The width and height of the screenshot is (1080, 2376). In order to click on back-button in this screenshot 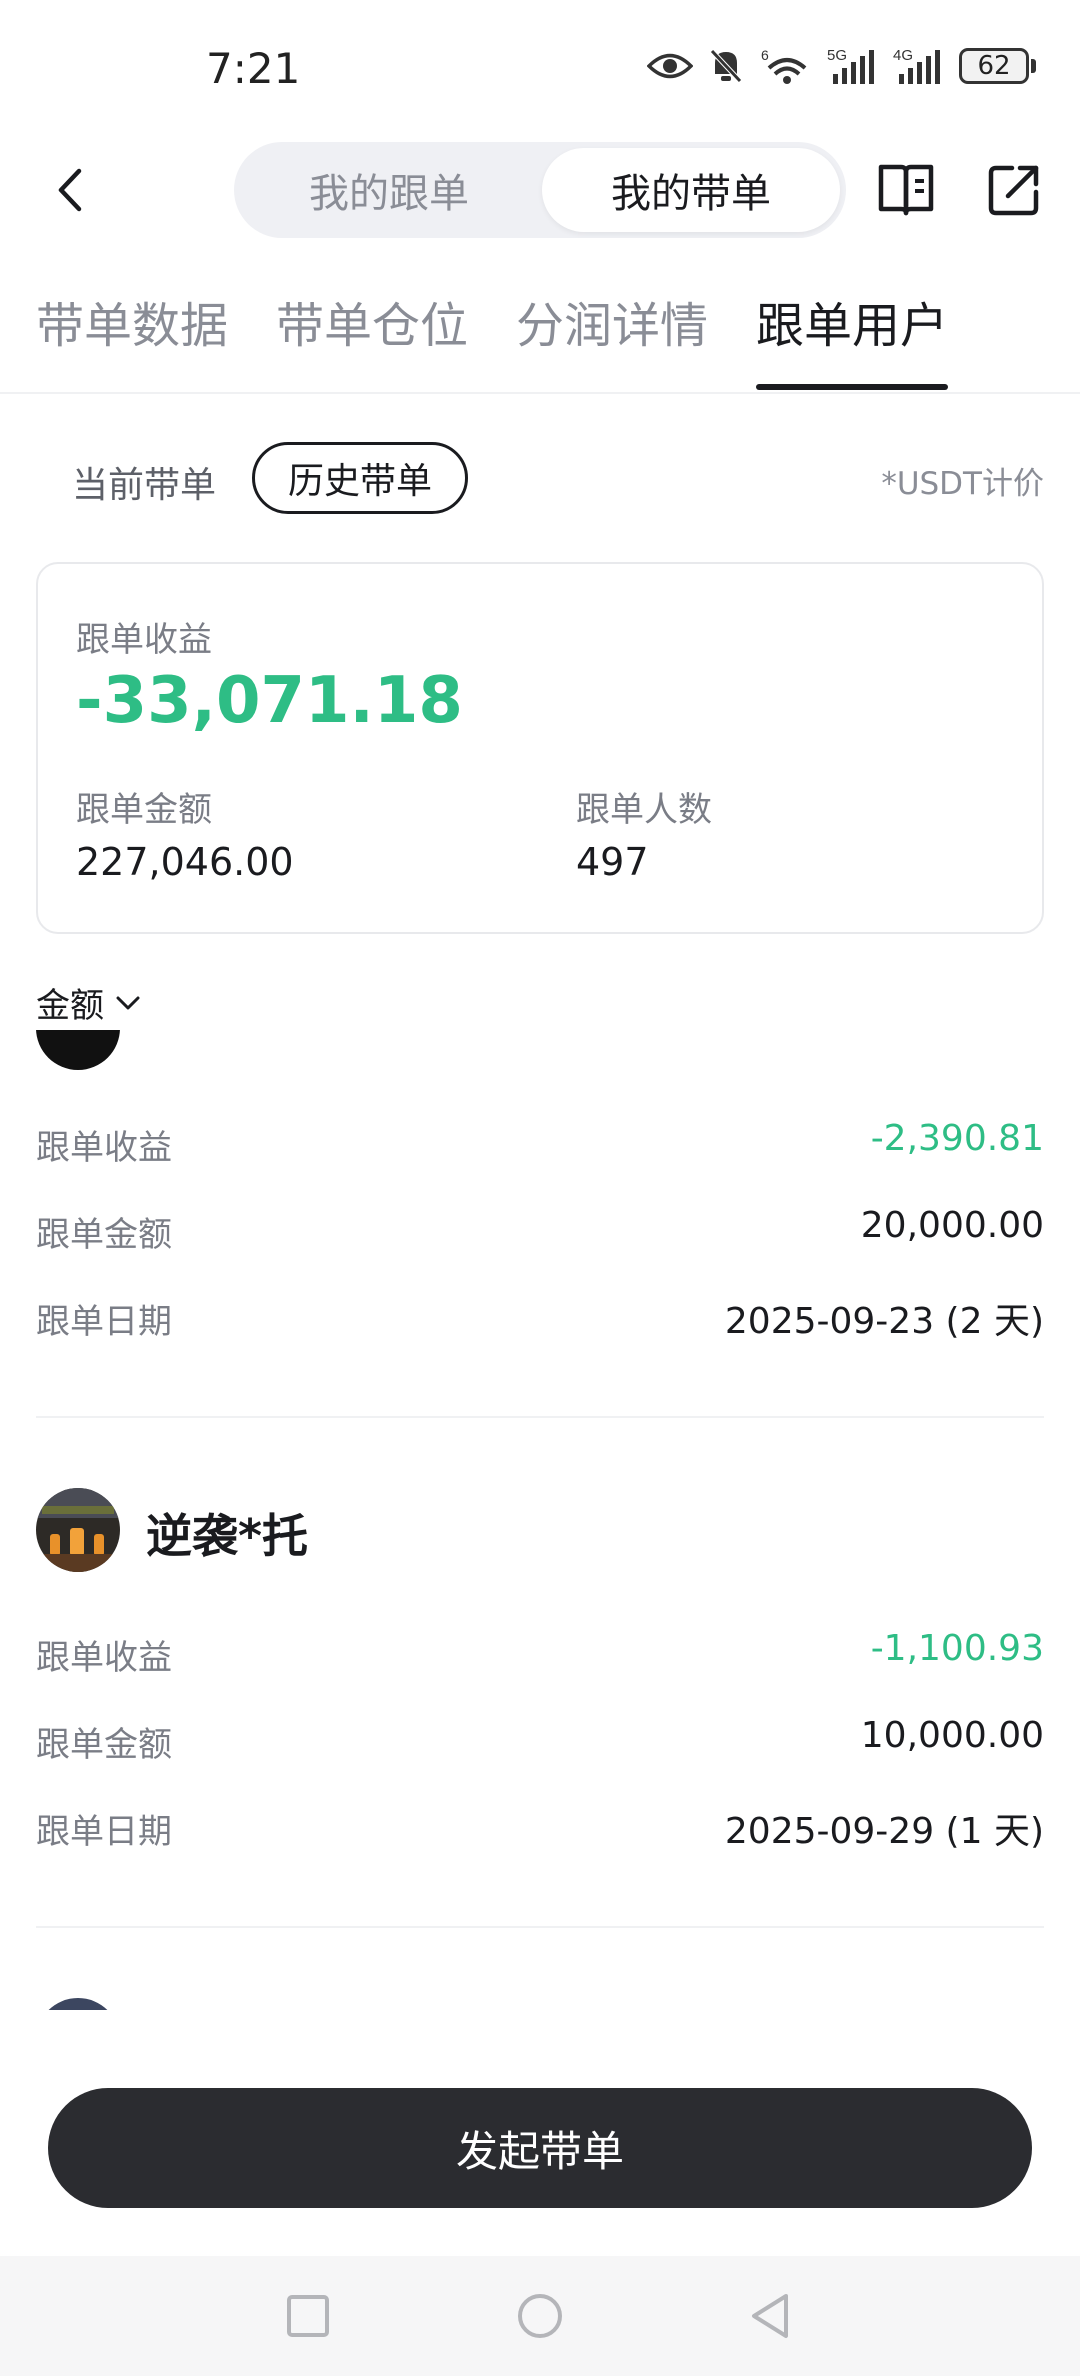, I will do `click(70, 190)`.